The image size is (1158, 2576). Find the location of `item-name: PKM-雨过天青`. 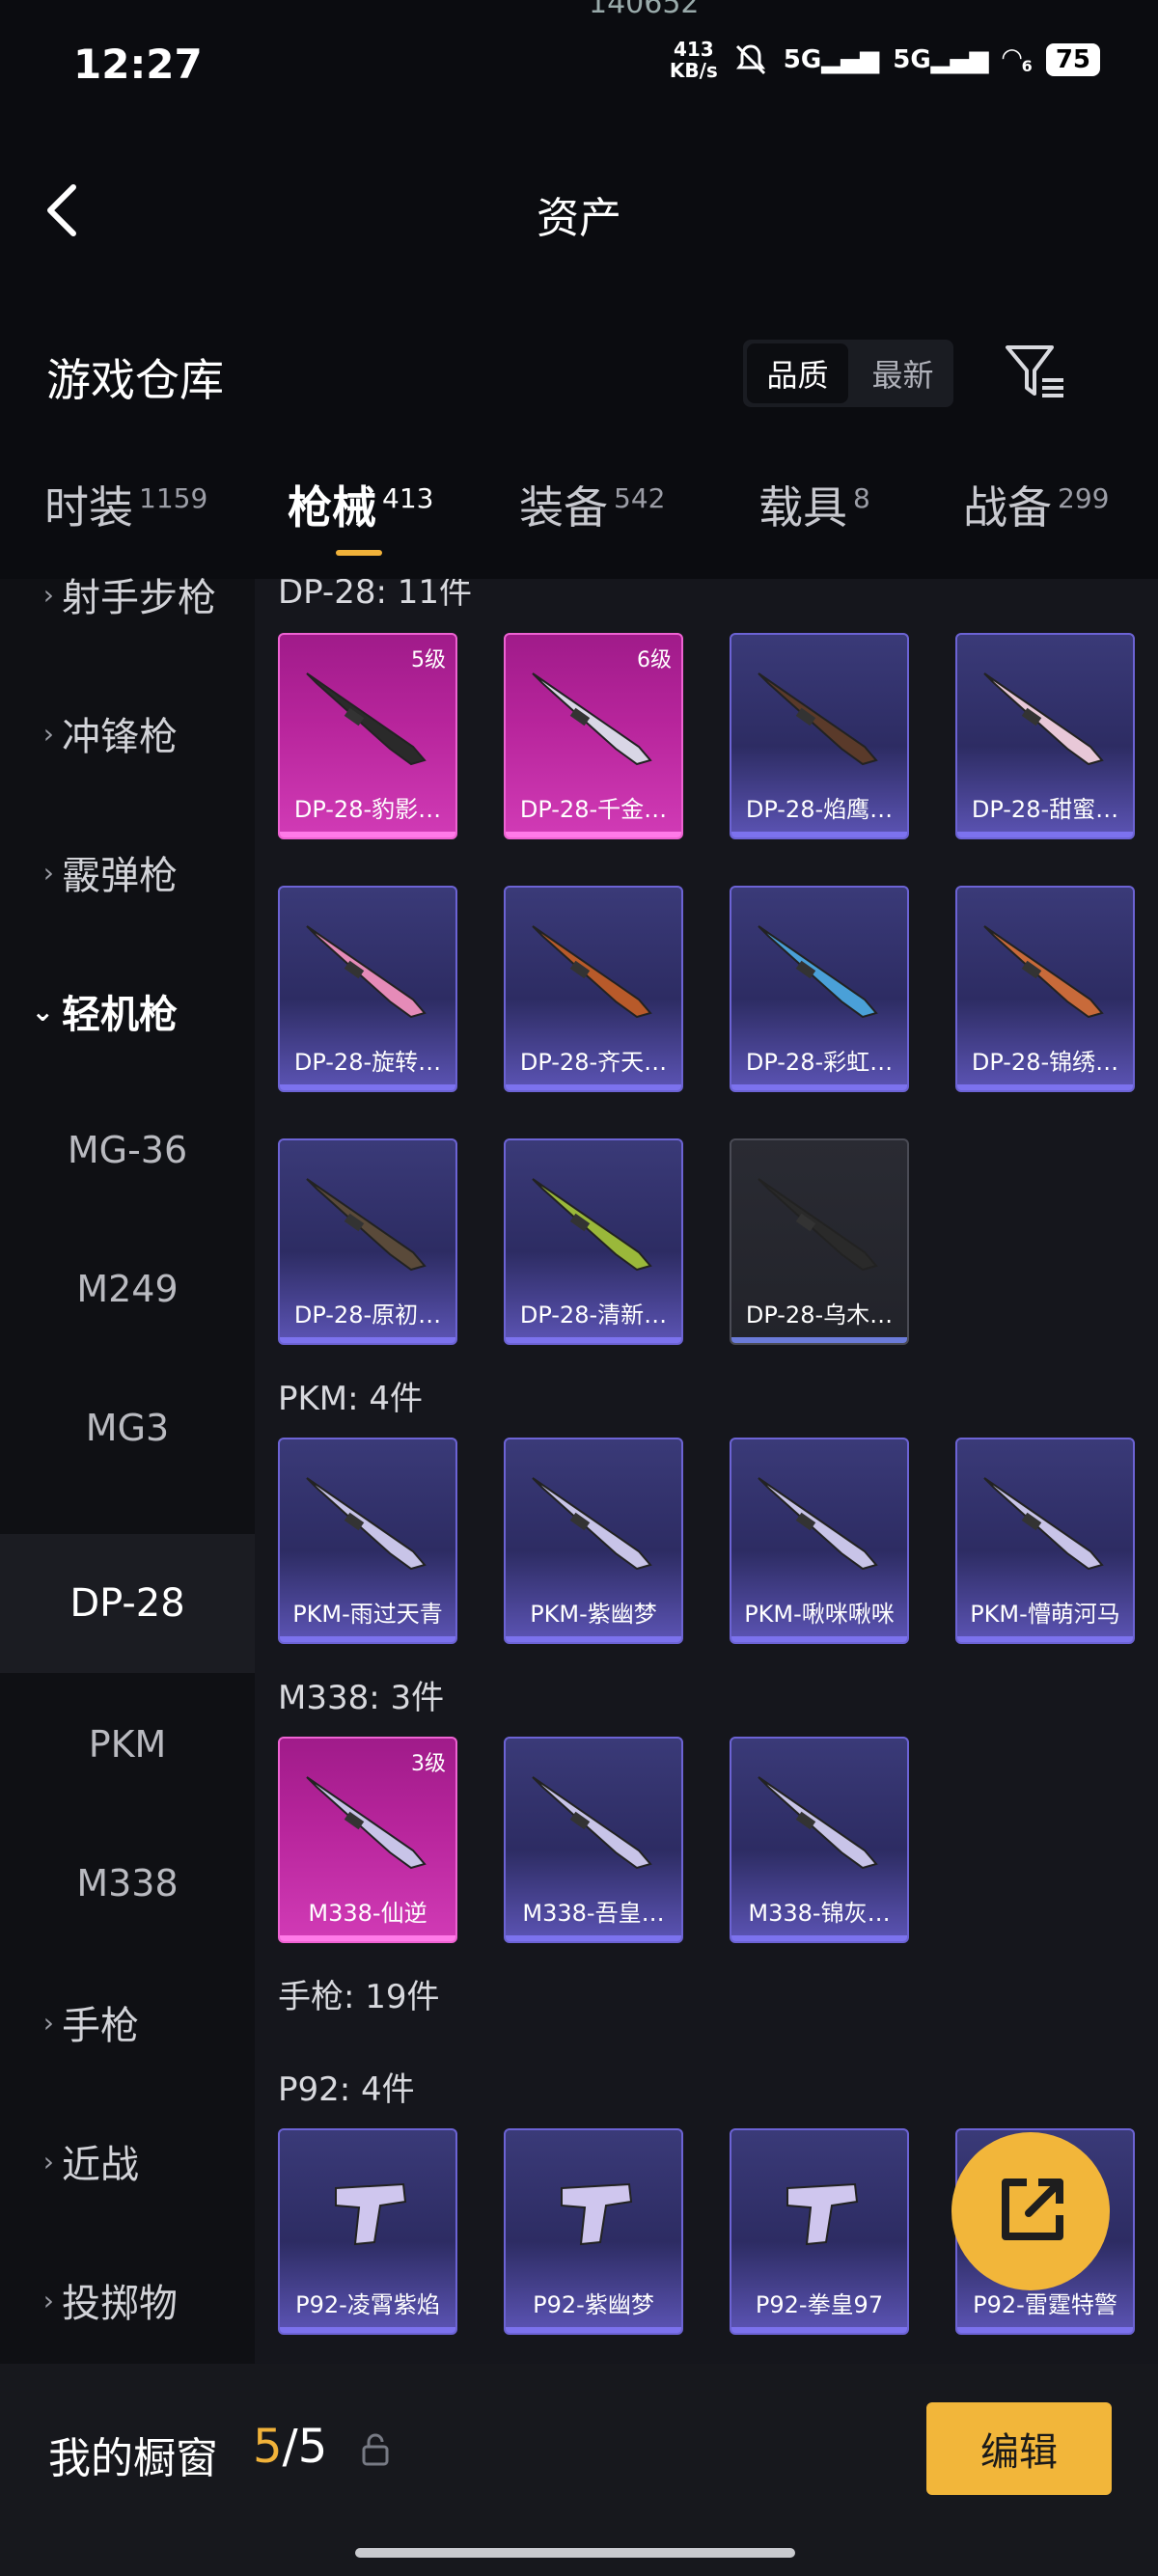

item-name: PKM-雨过天青 is located at coordinates (367, 1615).